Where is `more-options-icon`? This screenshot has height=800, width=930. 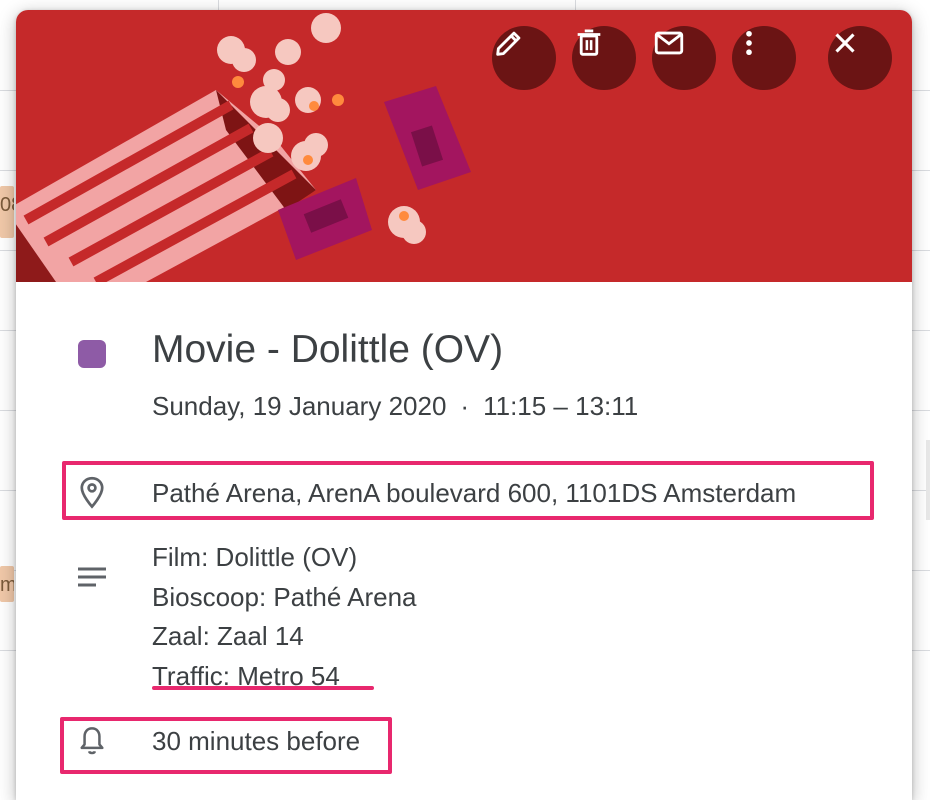 more-options-icon is located at coordinates (749, 43).